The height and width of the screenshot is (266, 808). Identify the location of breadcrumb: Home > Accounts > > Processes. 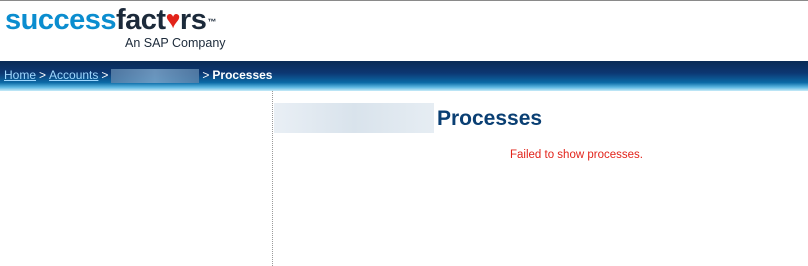
(138, 75).